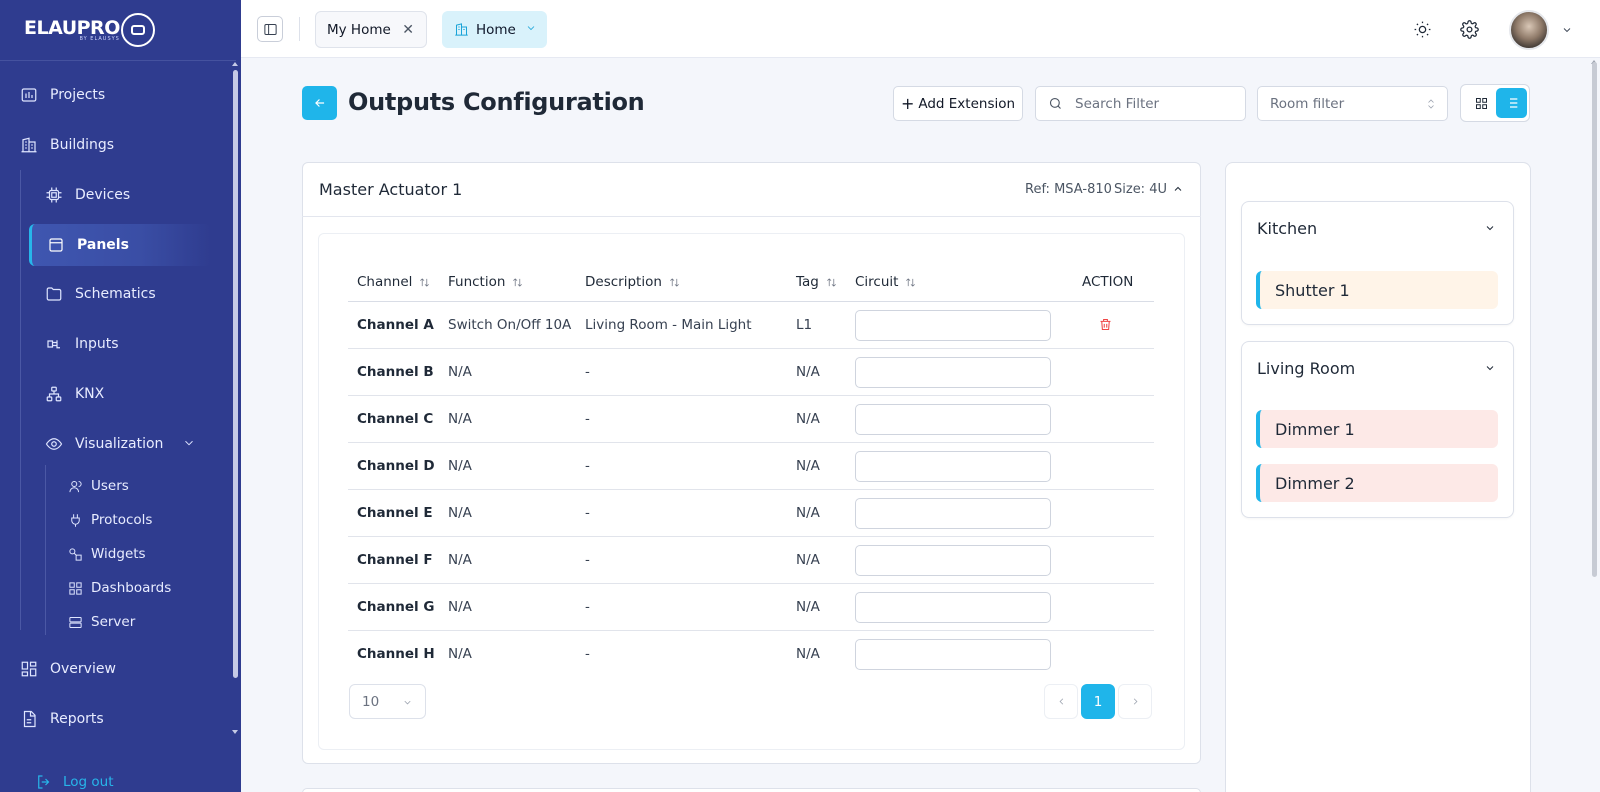 This screenshot has width=1600, height=792. I want to click on settings-button, so click(1469, 29).